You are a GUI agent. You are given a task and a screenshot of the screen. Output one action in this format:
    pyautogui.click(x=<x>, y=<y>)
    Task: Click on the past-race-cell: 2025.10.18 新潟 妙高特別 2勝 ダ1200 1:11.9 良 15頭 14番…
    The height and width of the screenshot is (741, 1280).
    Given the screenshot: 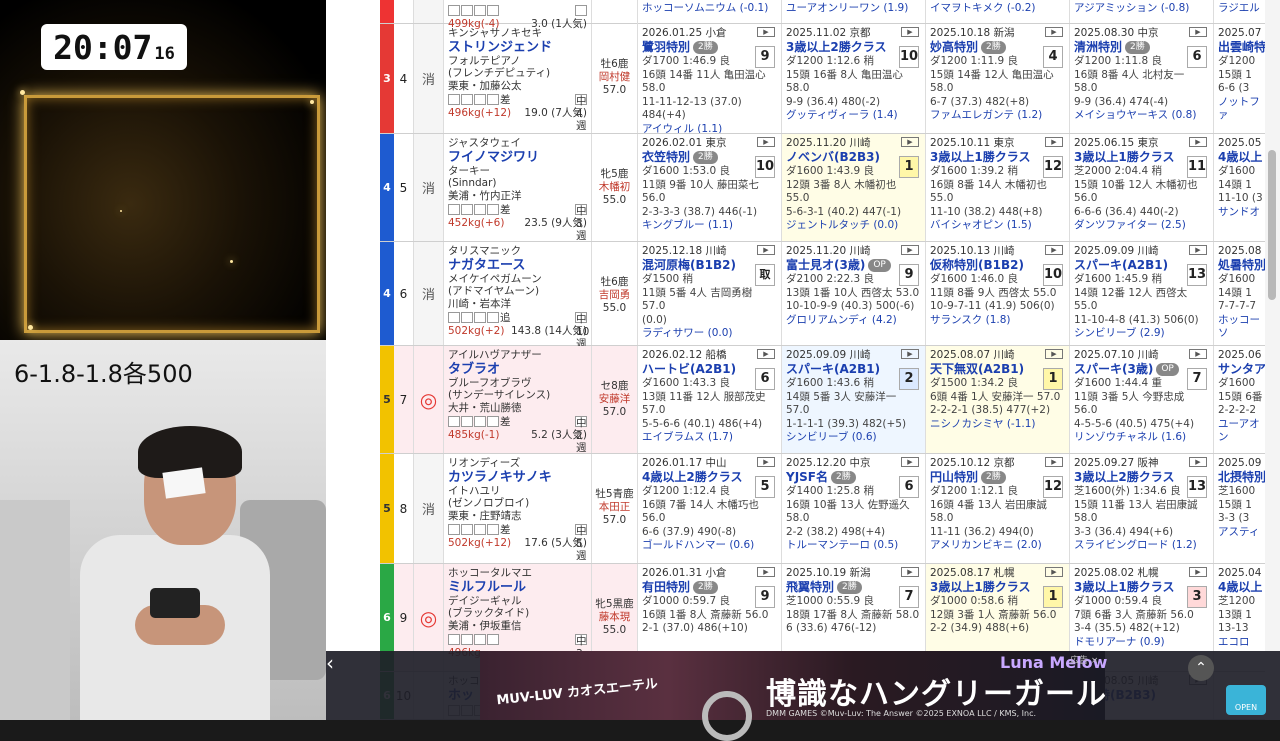 What is the action you would take?
    pyautogui.click(x=998, y=78)
    